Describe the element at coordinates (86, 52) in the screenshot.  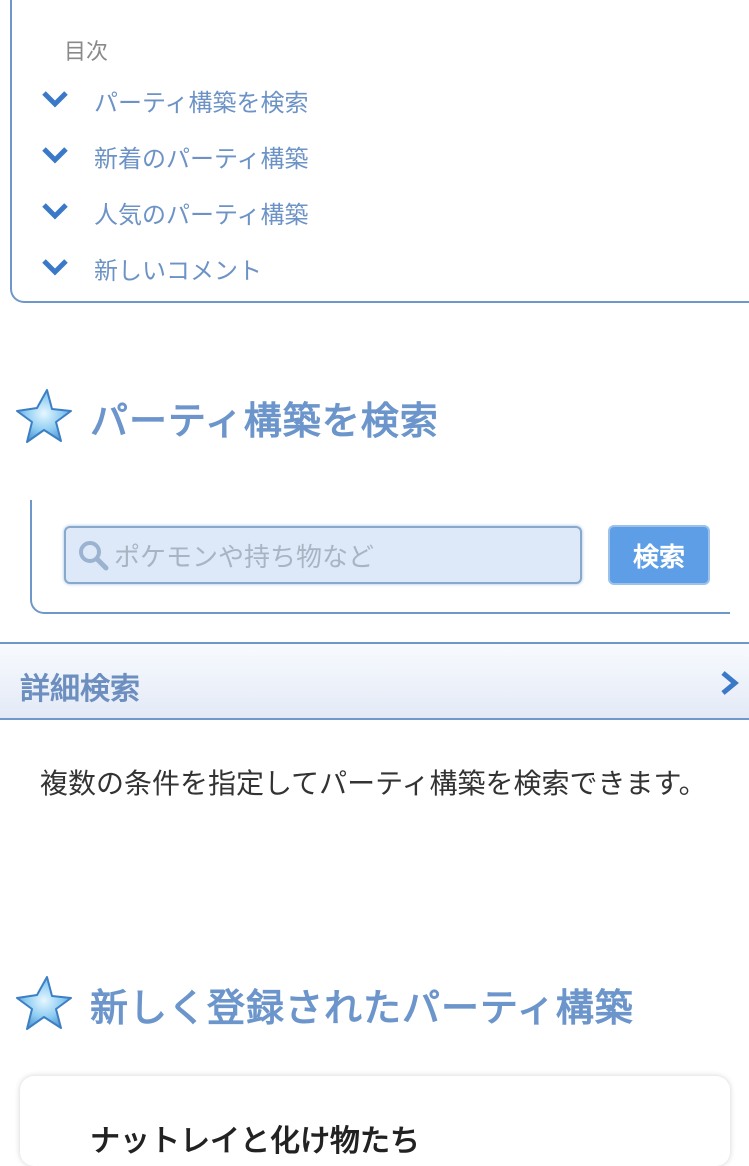
I see `toc-title: 目次` at that location.